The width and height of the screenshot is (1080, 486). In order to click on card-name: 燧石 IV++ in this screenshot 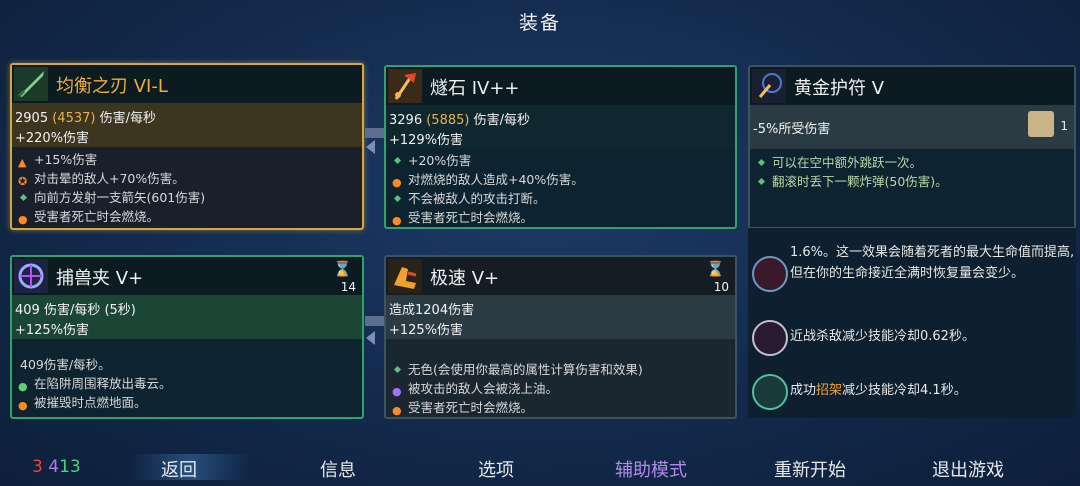, I will do `click(475, 88)`.